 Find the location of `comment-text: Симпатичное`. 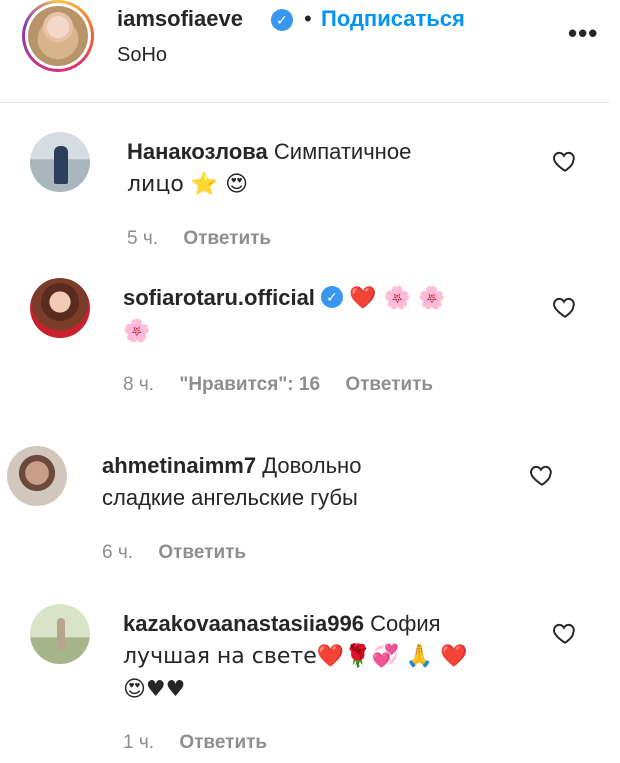

comment-text: Симпатичное is located at coordinates (342, 151).